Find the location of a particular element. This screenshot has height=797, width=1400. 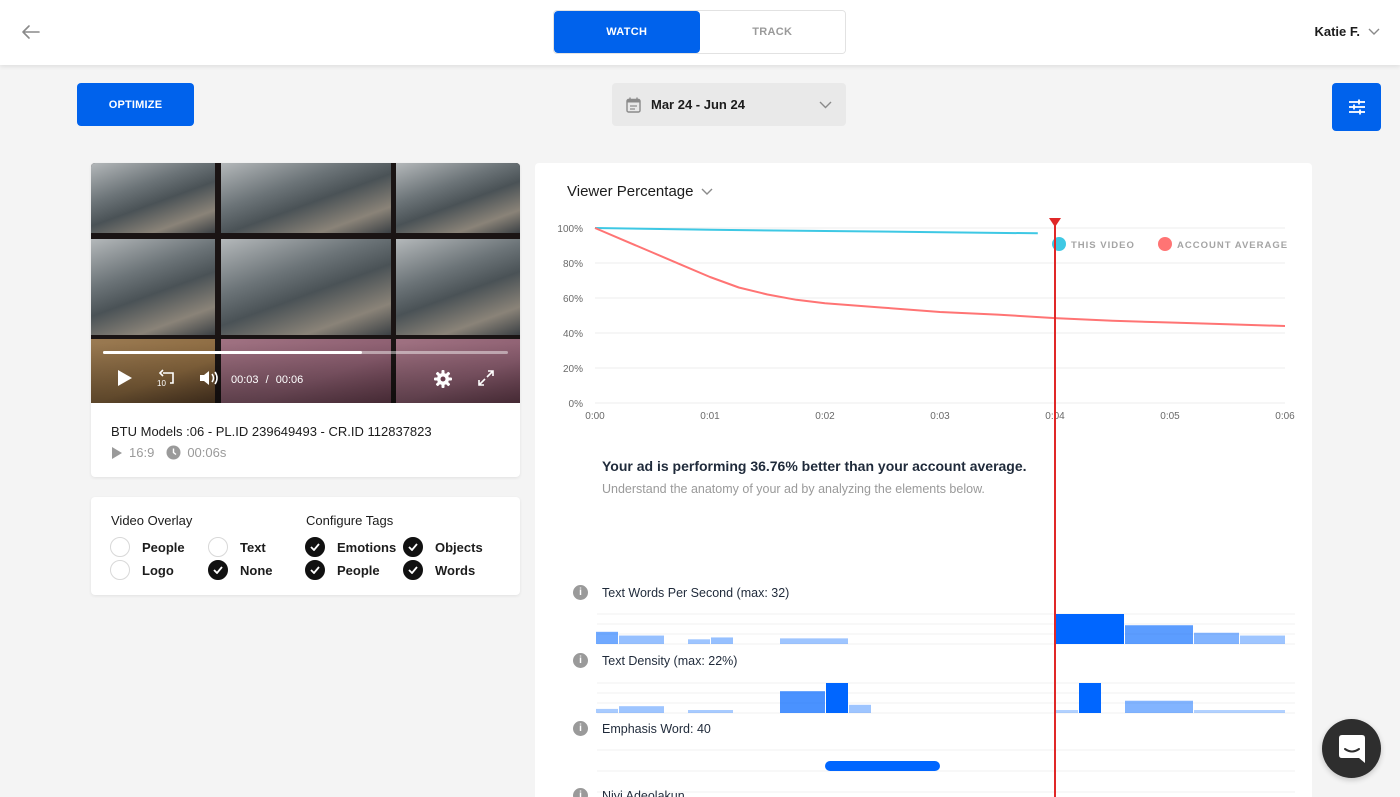

tag-option-emotions: Emotions is located at coordinates (350, 547).